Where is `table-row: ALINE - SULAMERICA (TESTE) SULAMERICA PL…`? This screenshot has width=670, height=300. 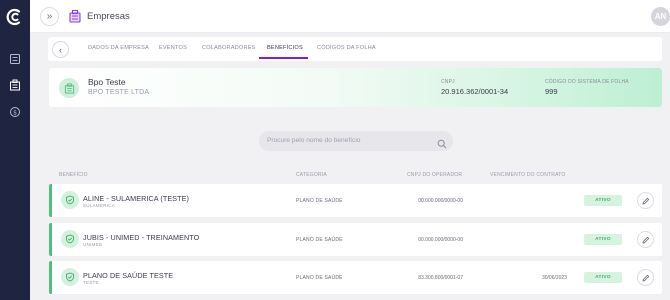
table-row: ALINE - SULAMERICA (TESTE) SULAMERICA PL… is located at coordinates (355, 200).